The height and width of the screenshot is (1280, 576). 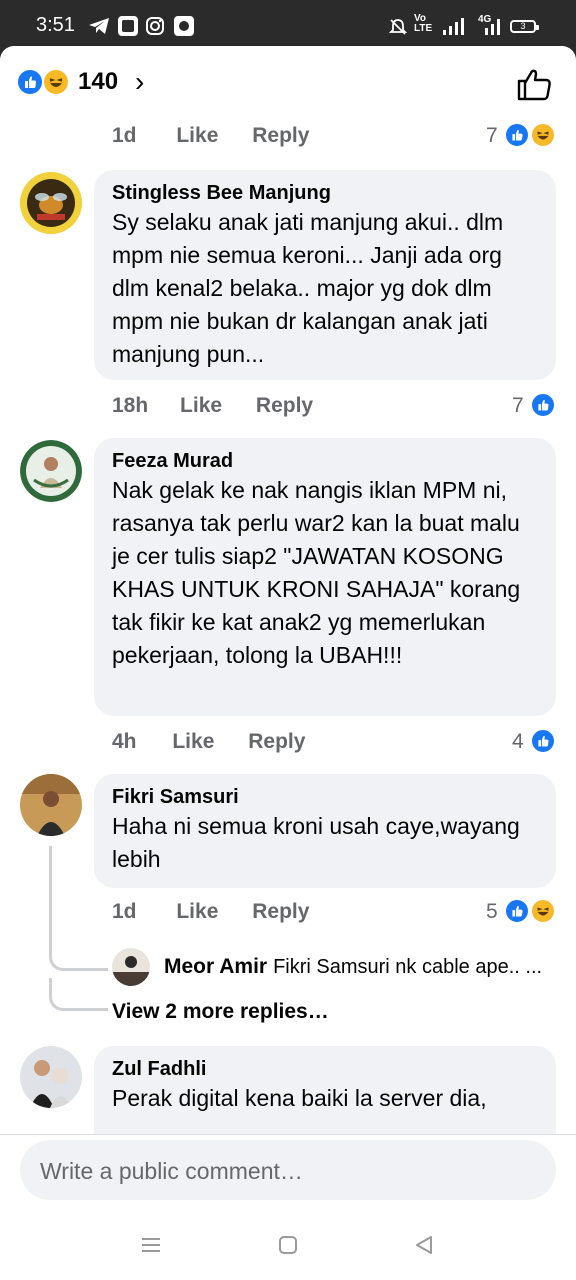 What do you see at coordinates (151, 1245) in the screenshot?
I see `menu-icon` at bounding box center [151, 1245].